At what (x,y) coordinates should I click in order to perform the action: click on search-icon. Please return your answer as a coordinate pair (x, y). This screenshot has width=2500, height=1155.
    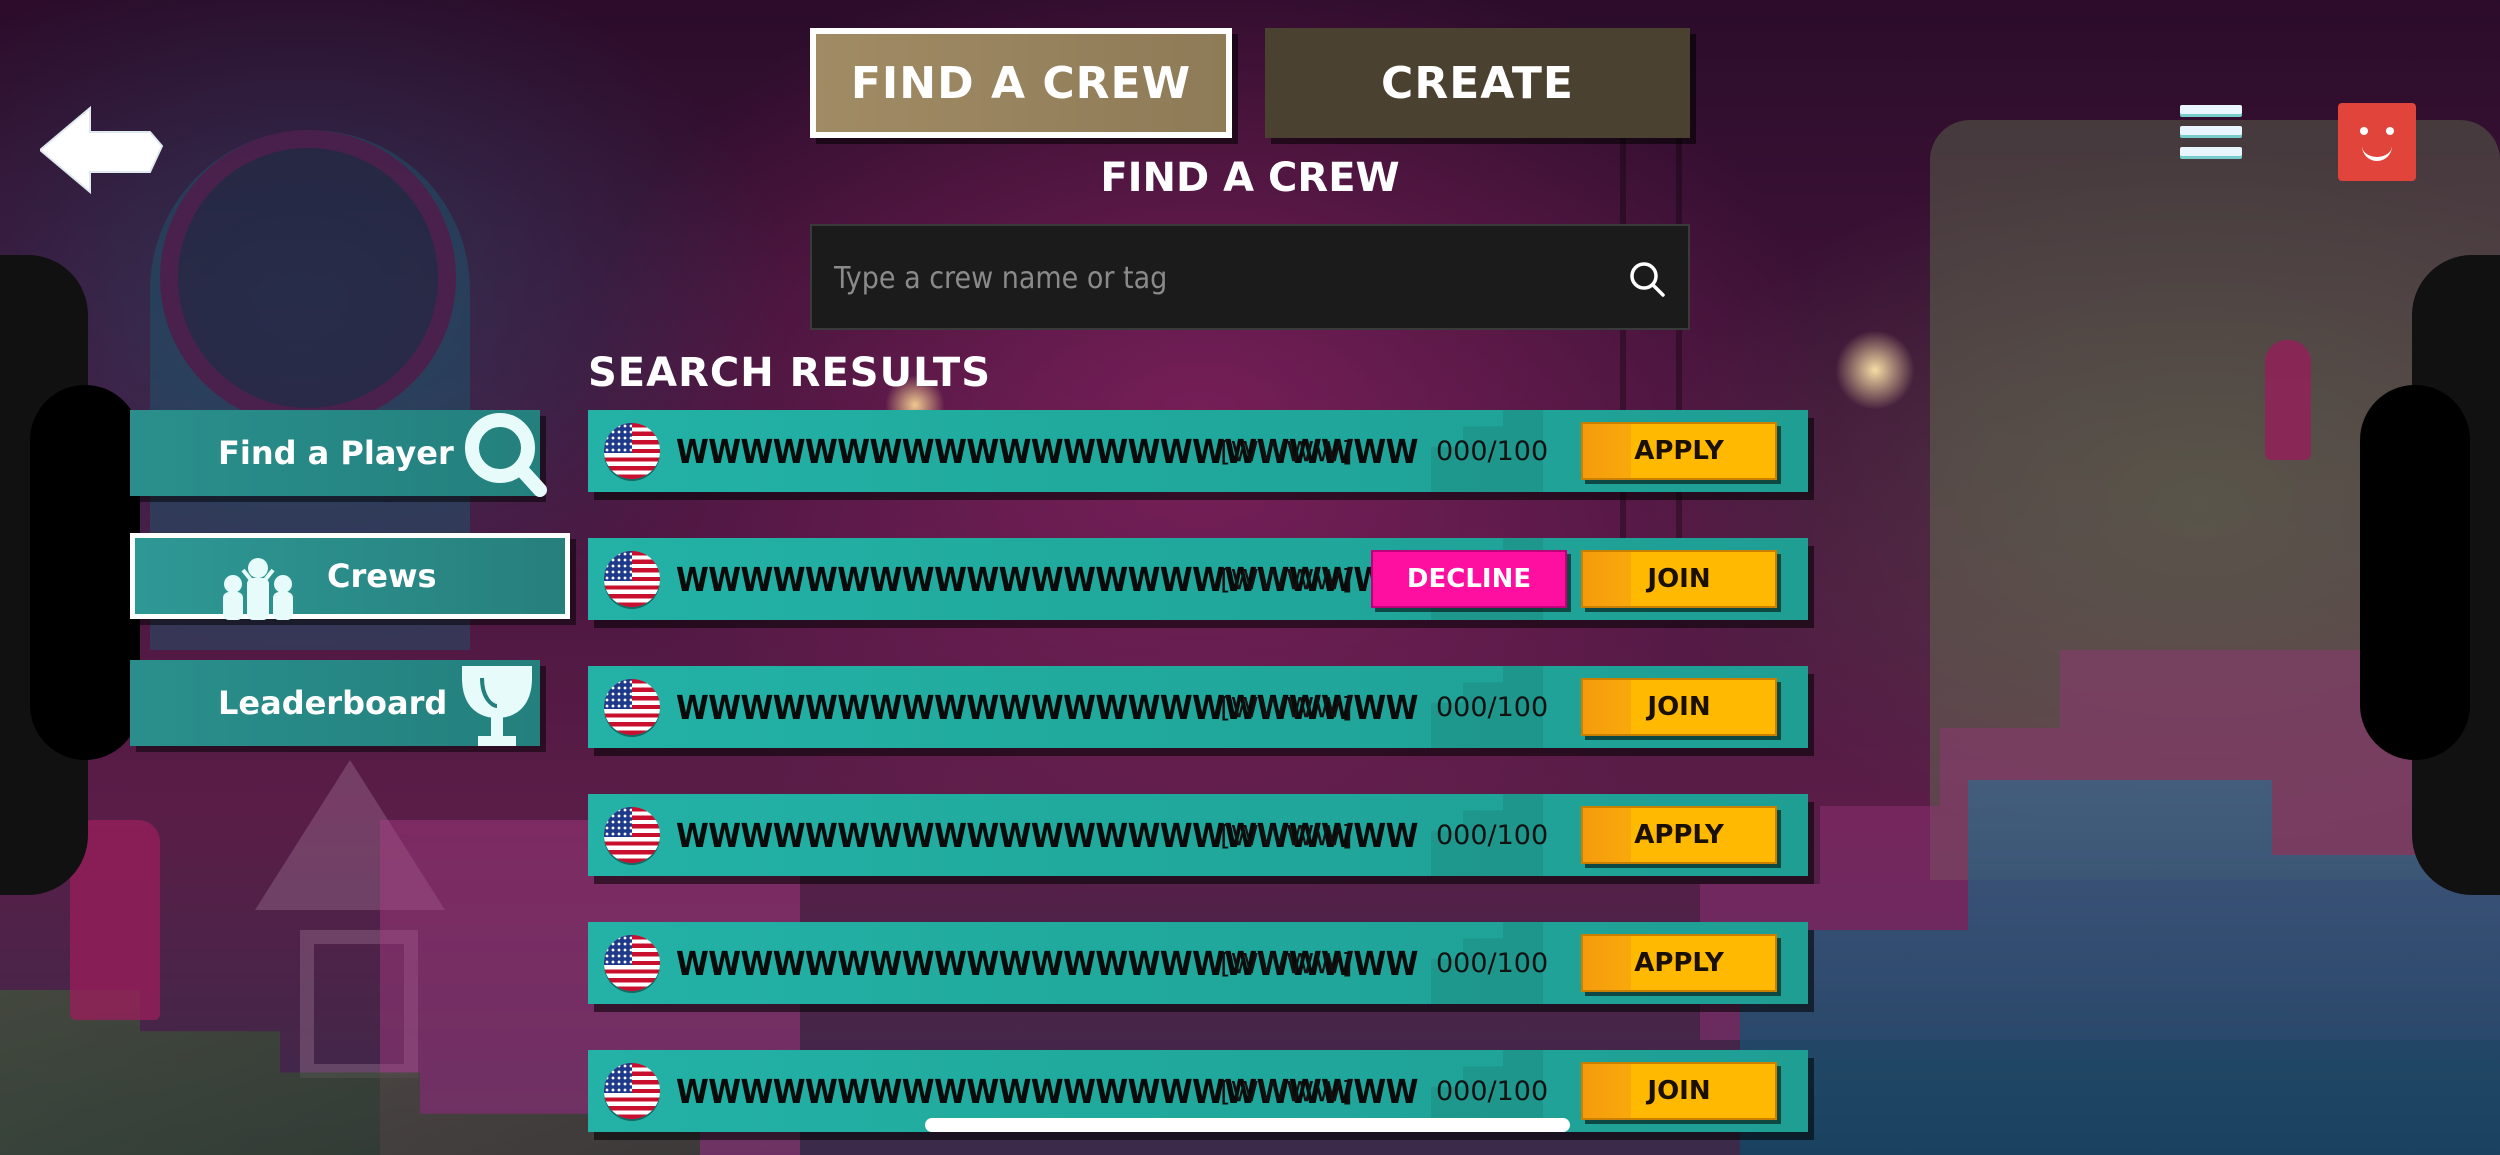
    Looking at the image, I should click on (1647, 279).